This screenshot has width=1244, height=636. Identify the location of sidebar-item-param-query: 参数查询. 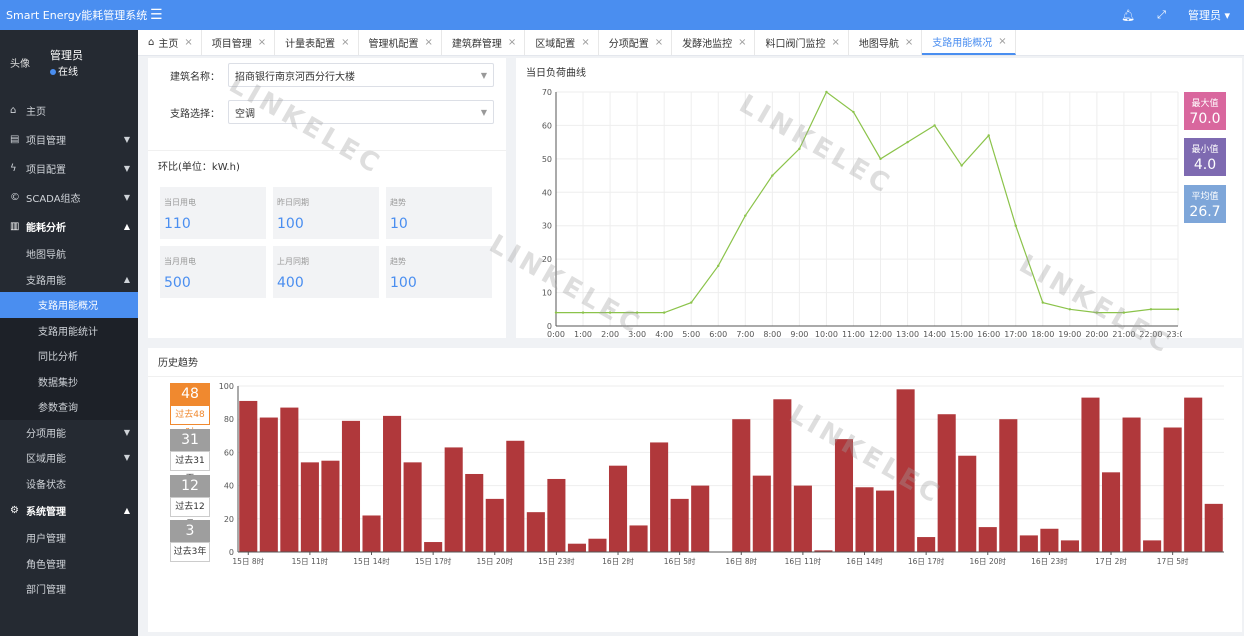
(69, 407).